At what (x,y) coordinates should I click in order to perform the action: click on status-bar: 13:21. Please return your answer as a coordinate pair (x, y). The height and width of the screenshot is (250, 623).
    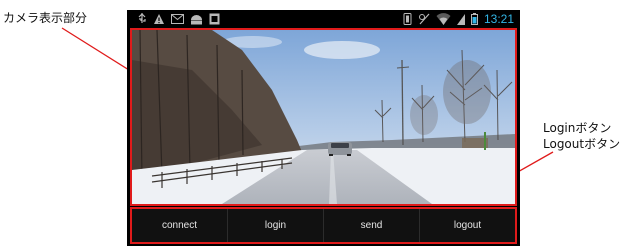
    Looking at the image, I should click on (323, 19).